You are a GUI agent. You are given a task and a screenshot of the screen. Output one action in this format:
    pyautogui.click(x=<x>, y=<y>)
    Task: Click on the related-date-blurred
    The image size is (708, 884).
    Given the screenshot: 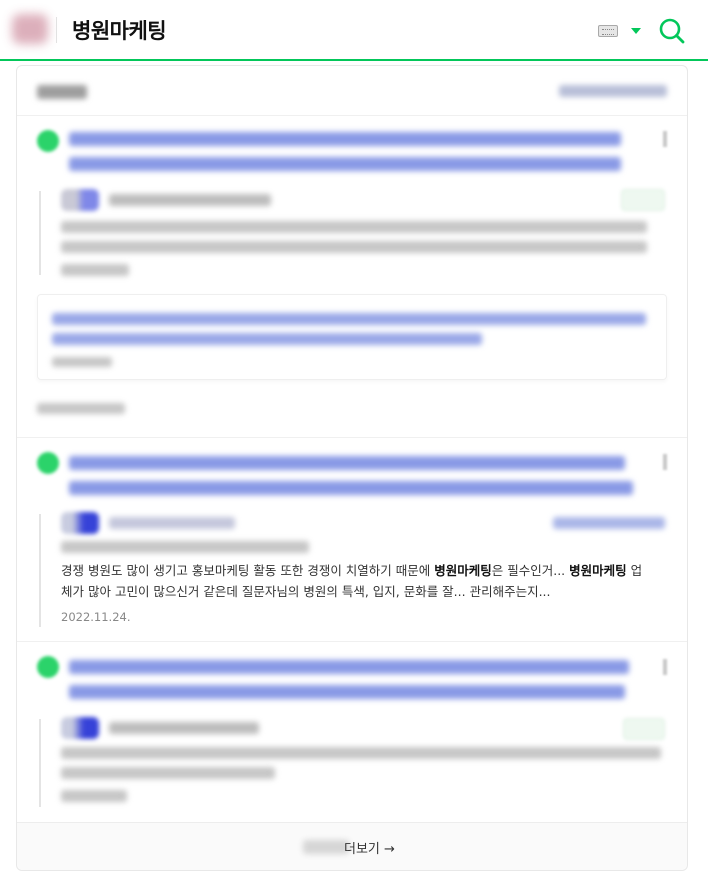 What is the action you would take?
    pyautogui.click(x=82, y=362)
    